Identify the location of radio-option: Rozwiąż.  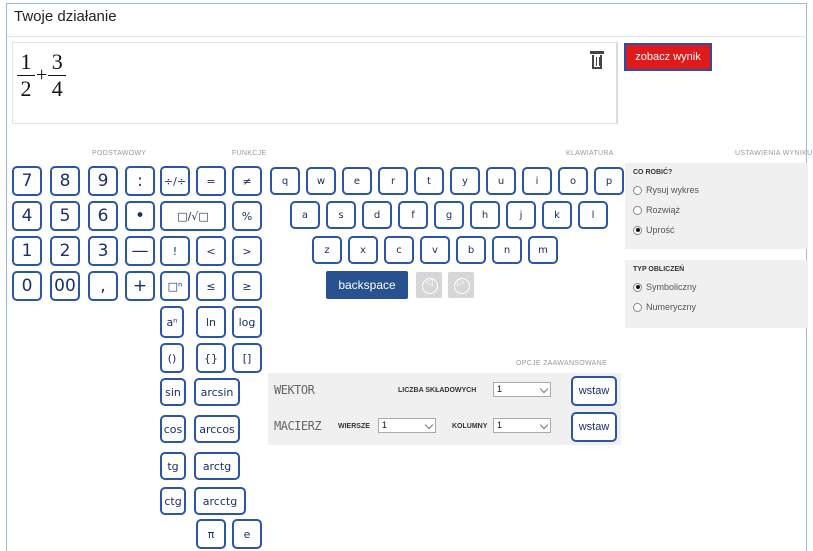
(716, 210).